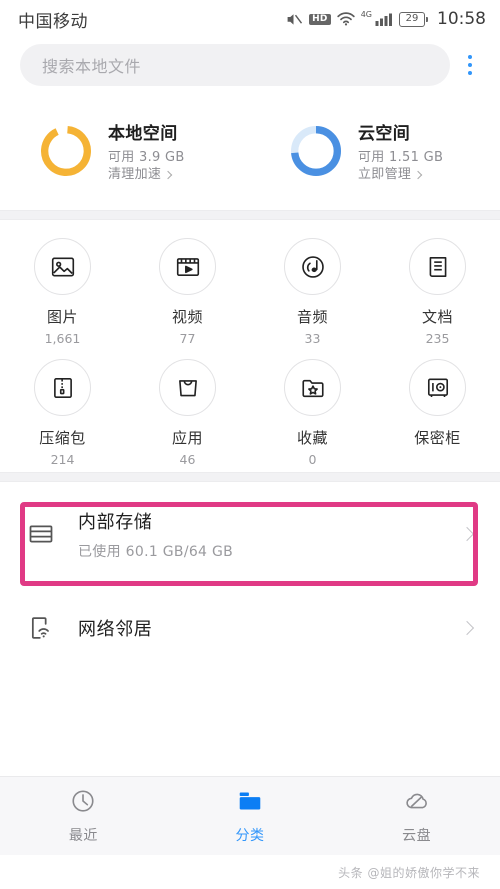  I want to click on bottom-tab-bar: 最近 分类 云盘, so click(250, 815).